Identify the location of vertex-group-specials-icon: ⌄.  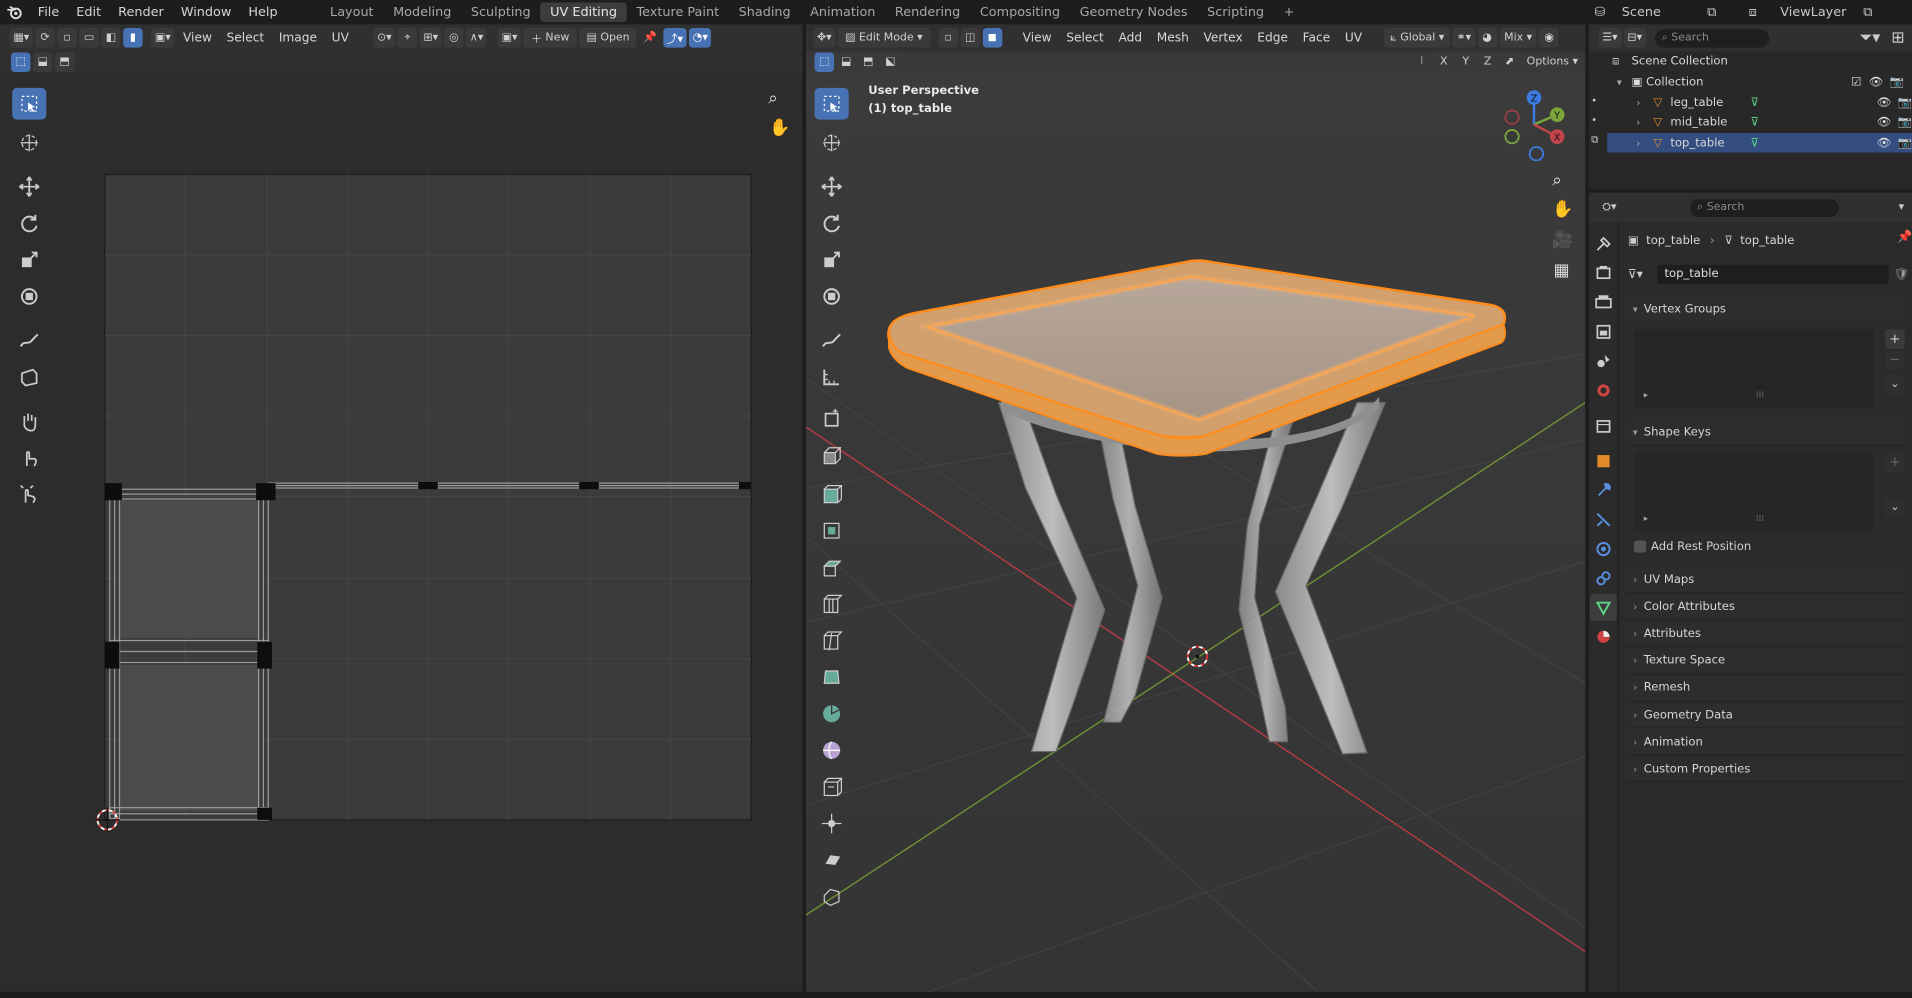
(1895, 384).